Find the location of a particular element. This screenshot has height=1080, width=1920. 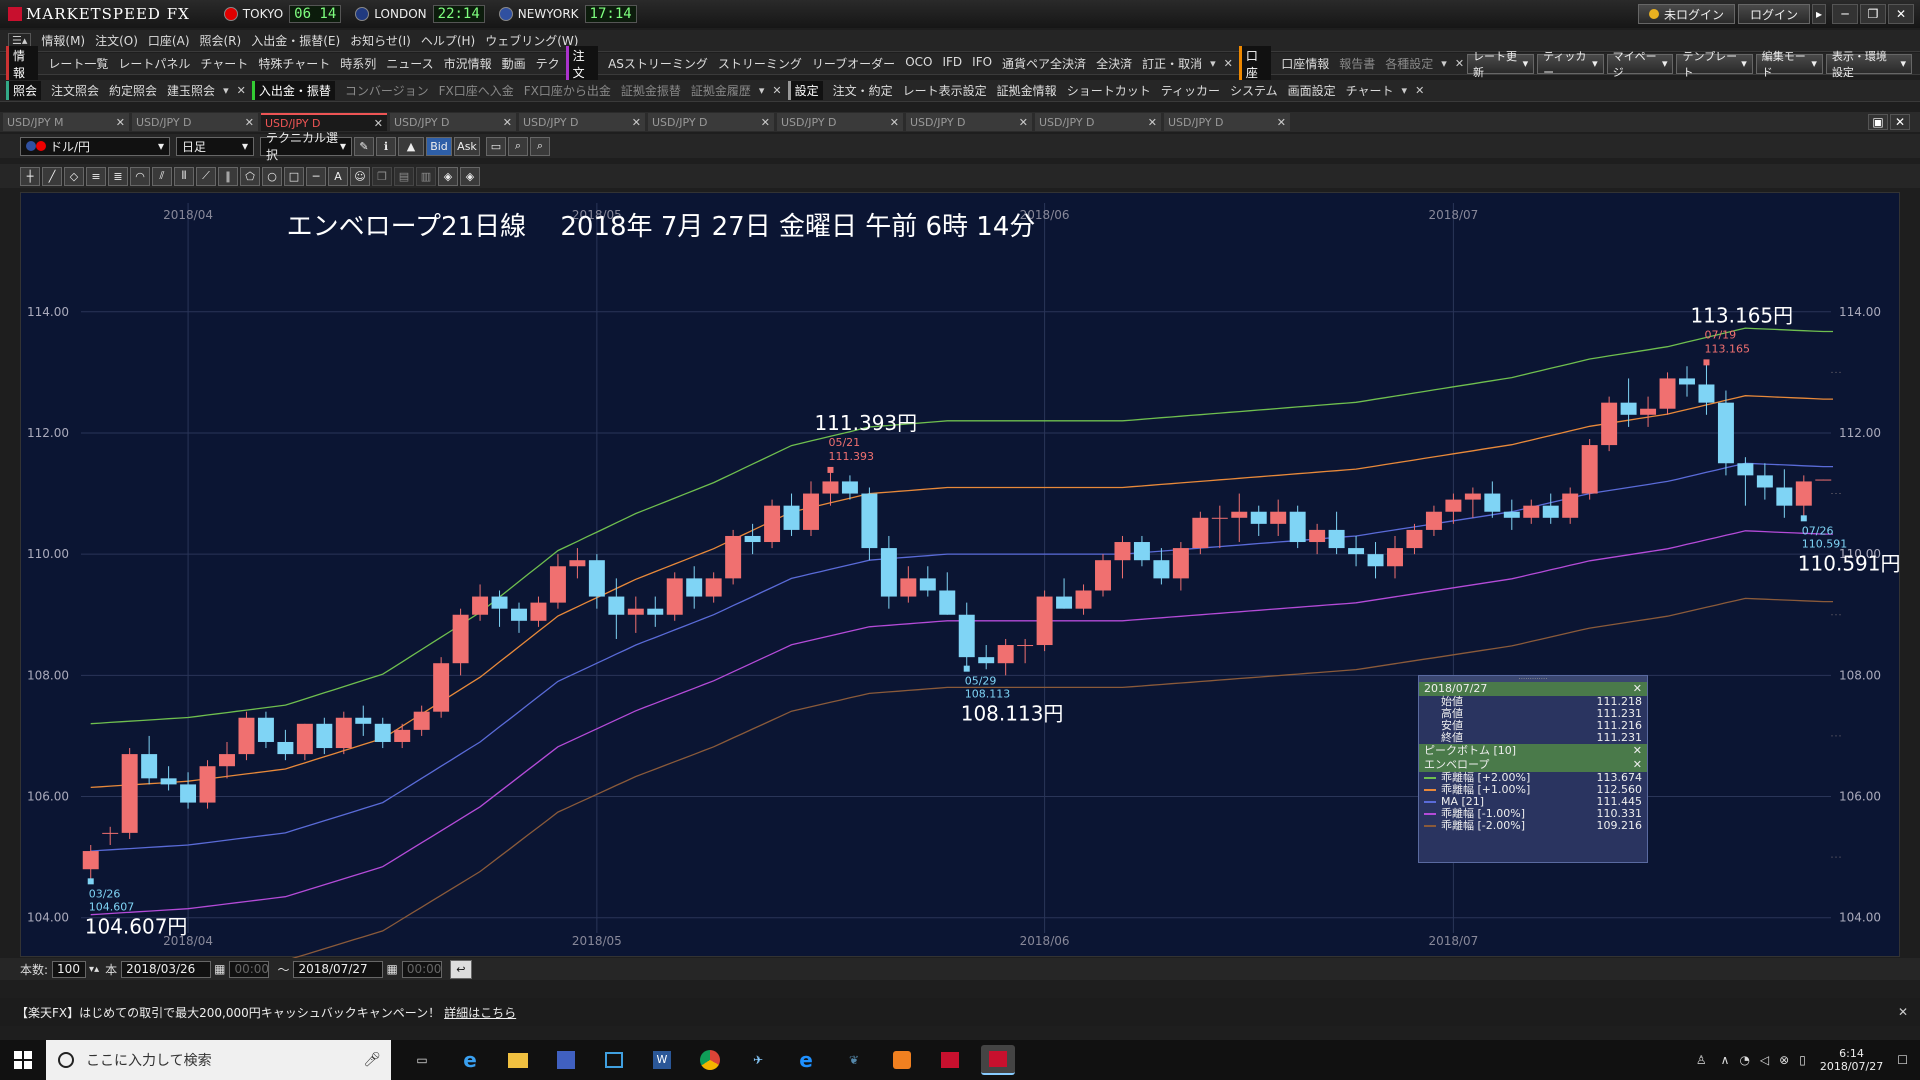

people-icon: ♙ is located at coordinates (1701, 1060).